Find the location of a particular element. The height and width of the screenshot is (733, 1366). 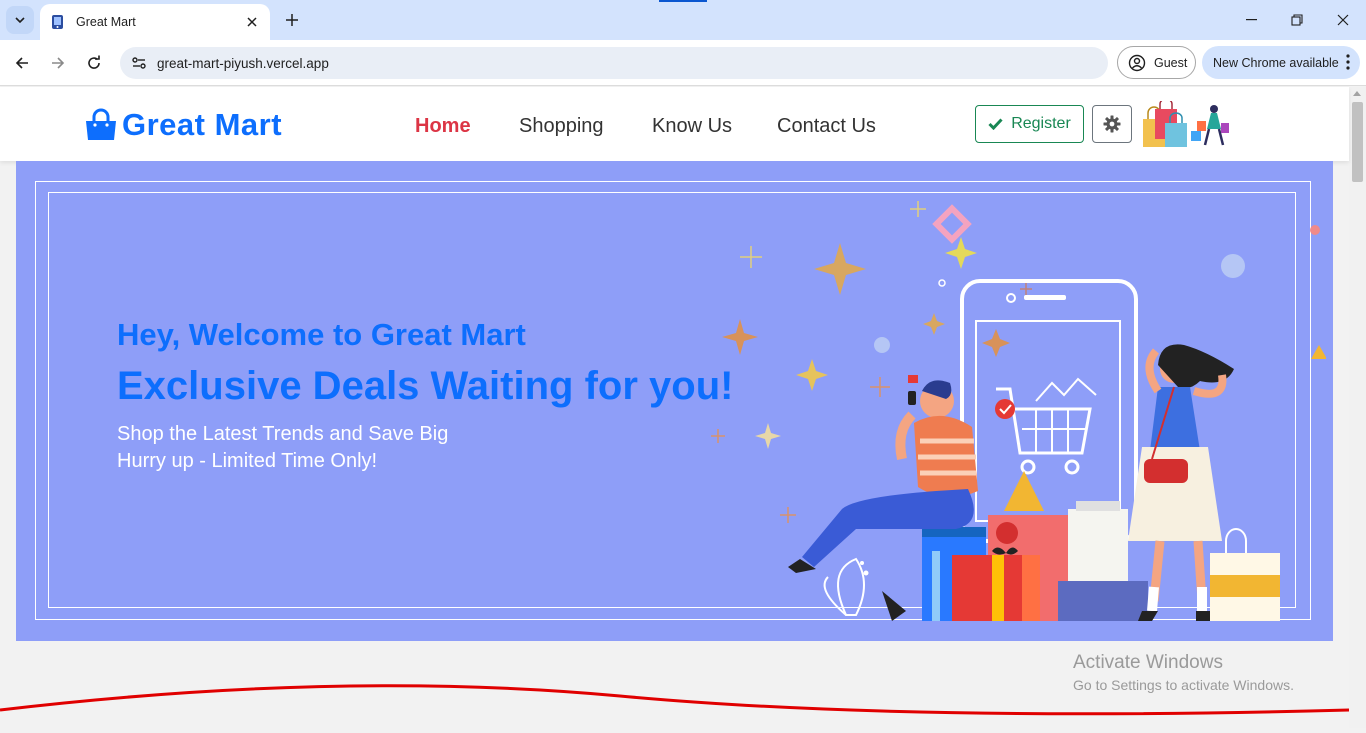

check-icon is located at coordinates (995, 124).